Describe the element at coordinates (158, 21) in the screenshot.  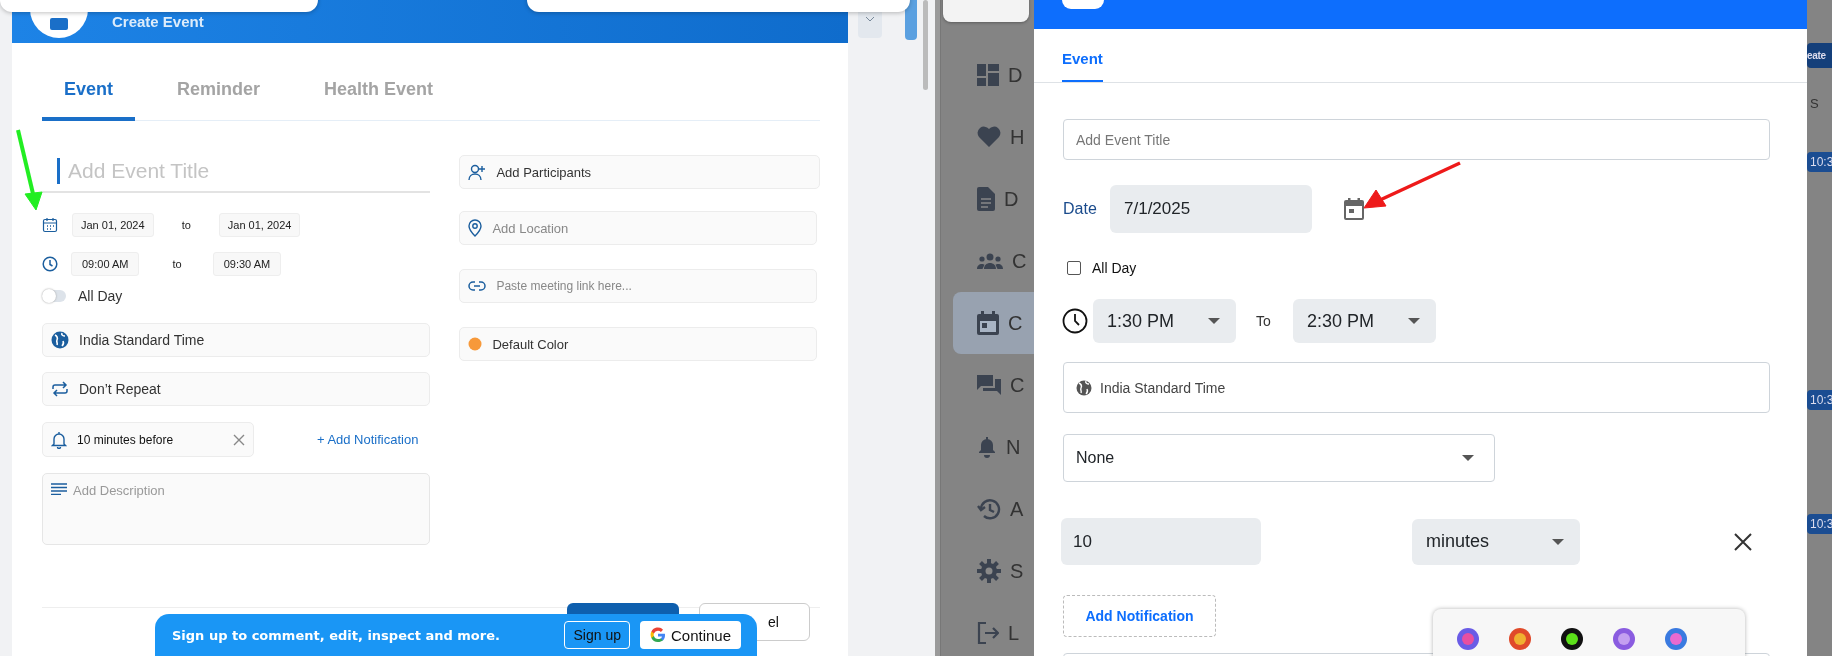
I see `dialog-title: Create Event` at that location.